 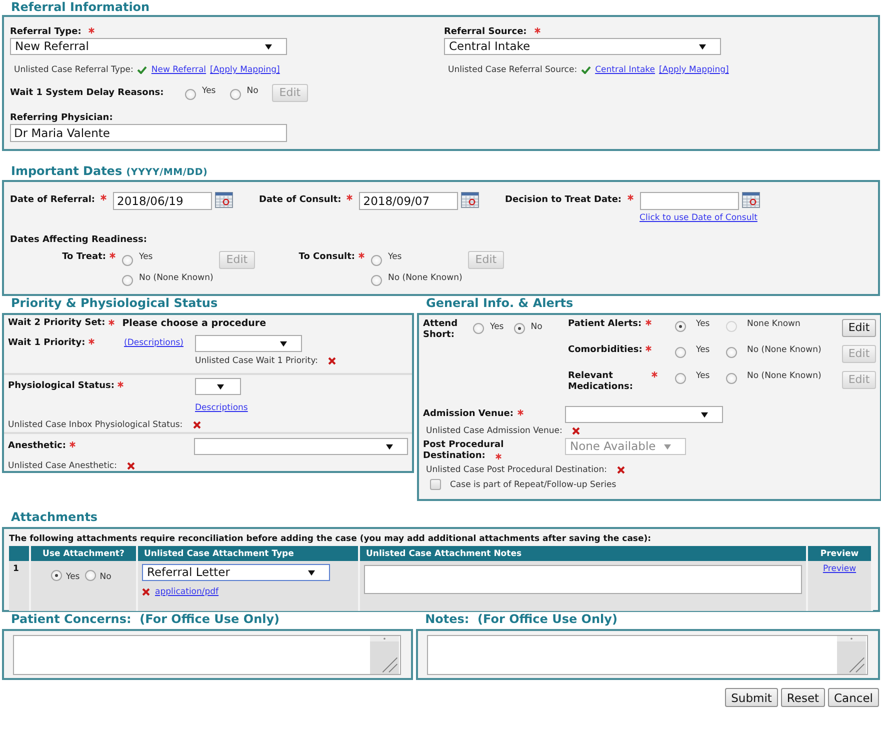 I want to click on dropdown: New Referral, so click(x=148, y=46).